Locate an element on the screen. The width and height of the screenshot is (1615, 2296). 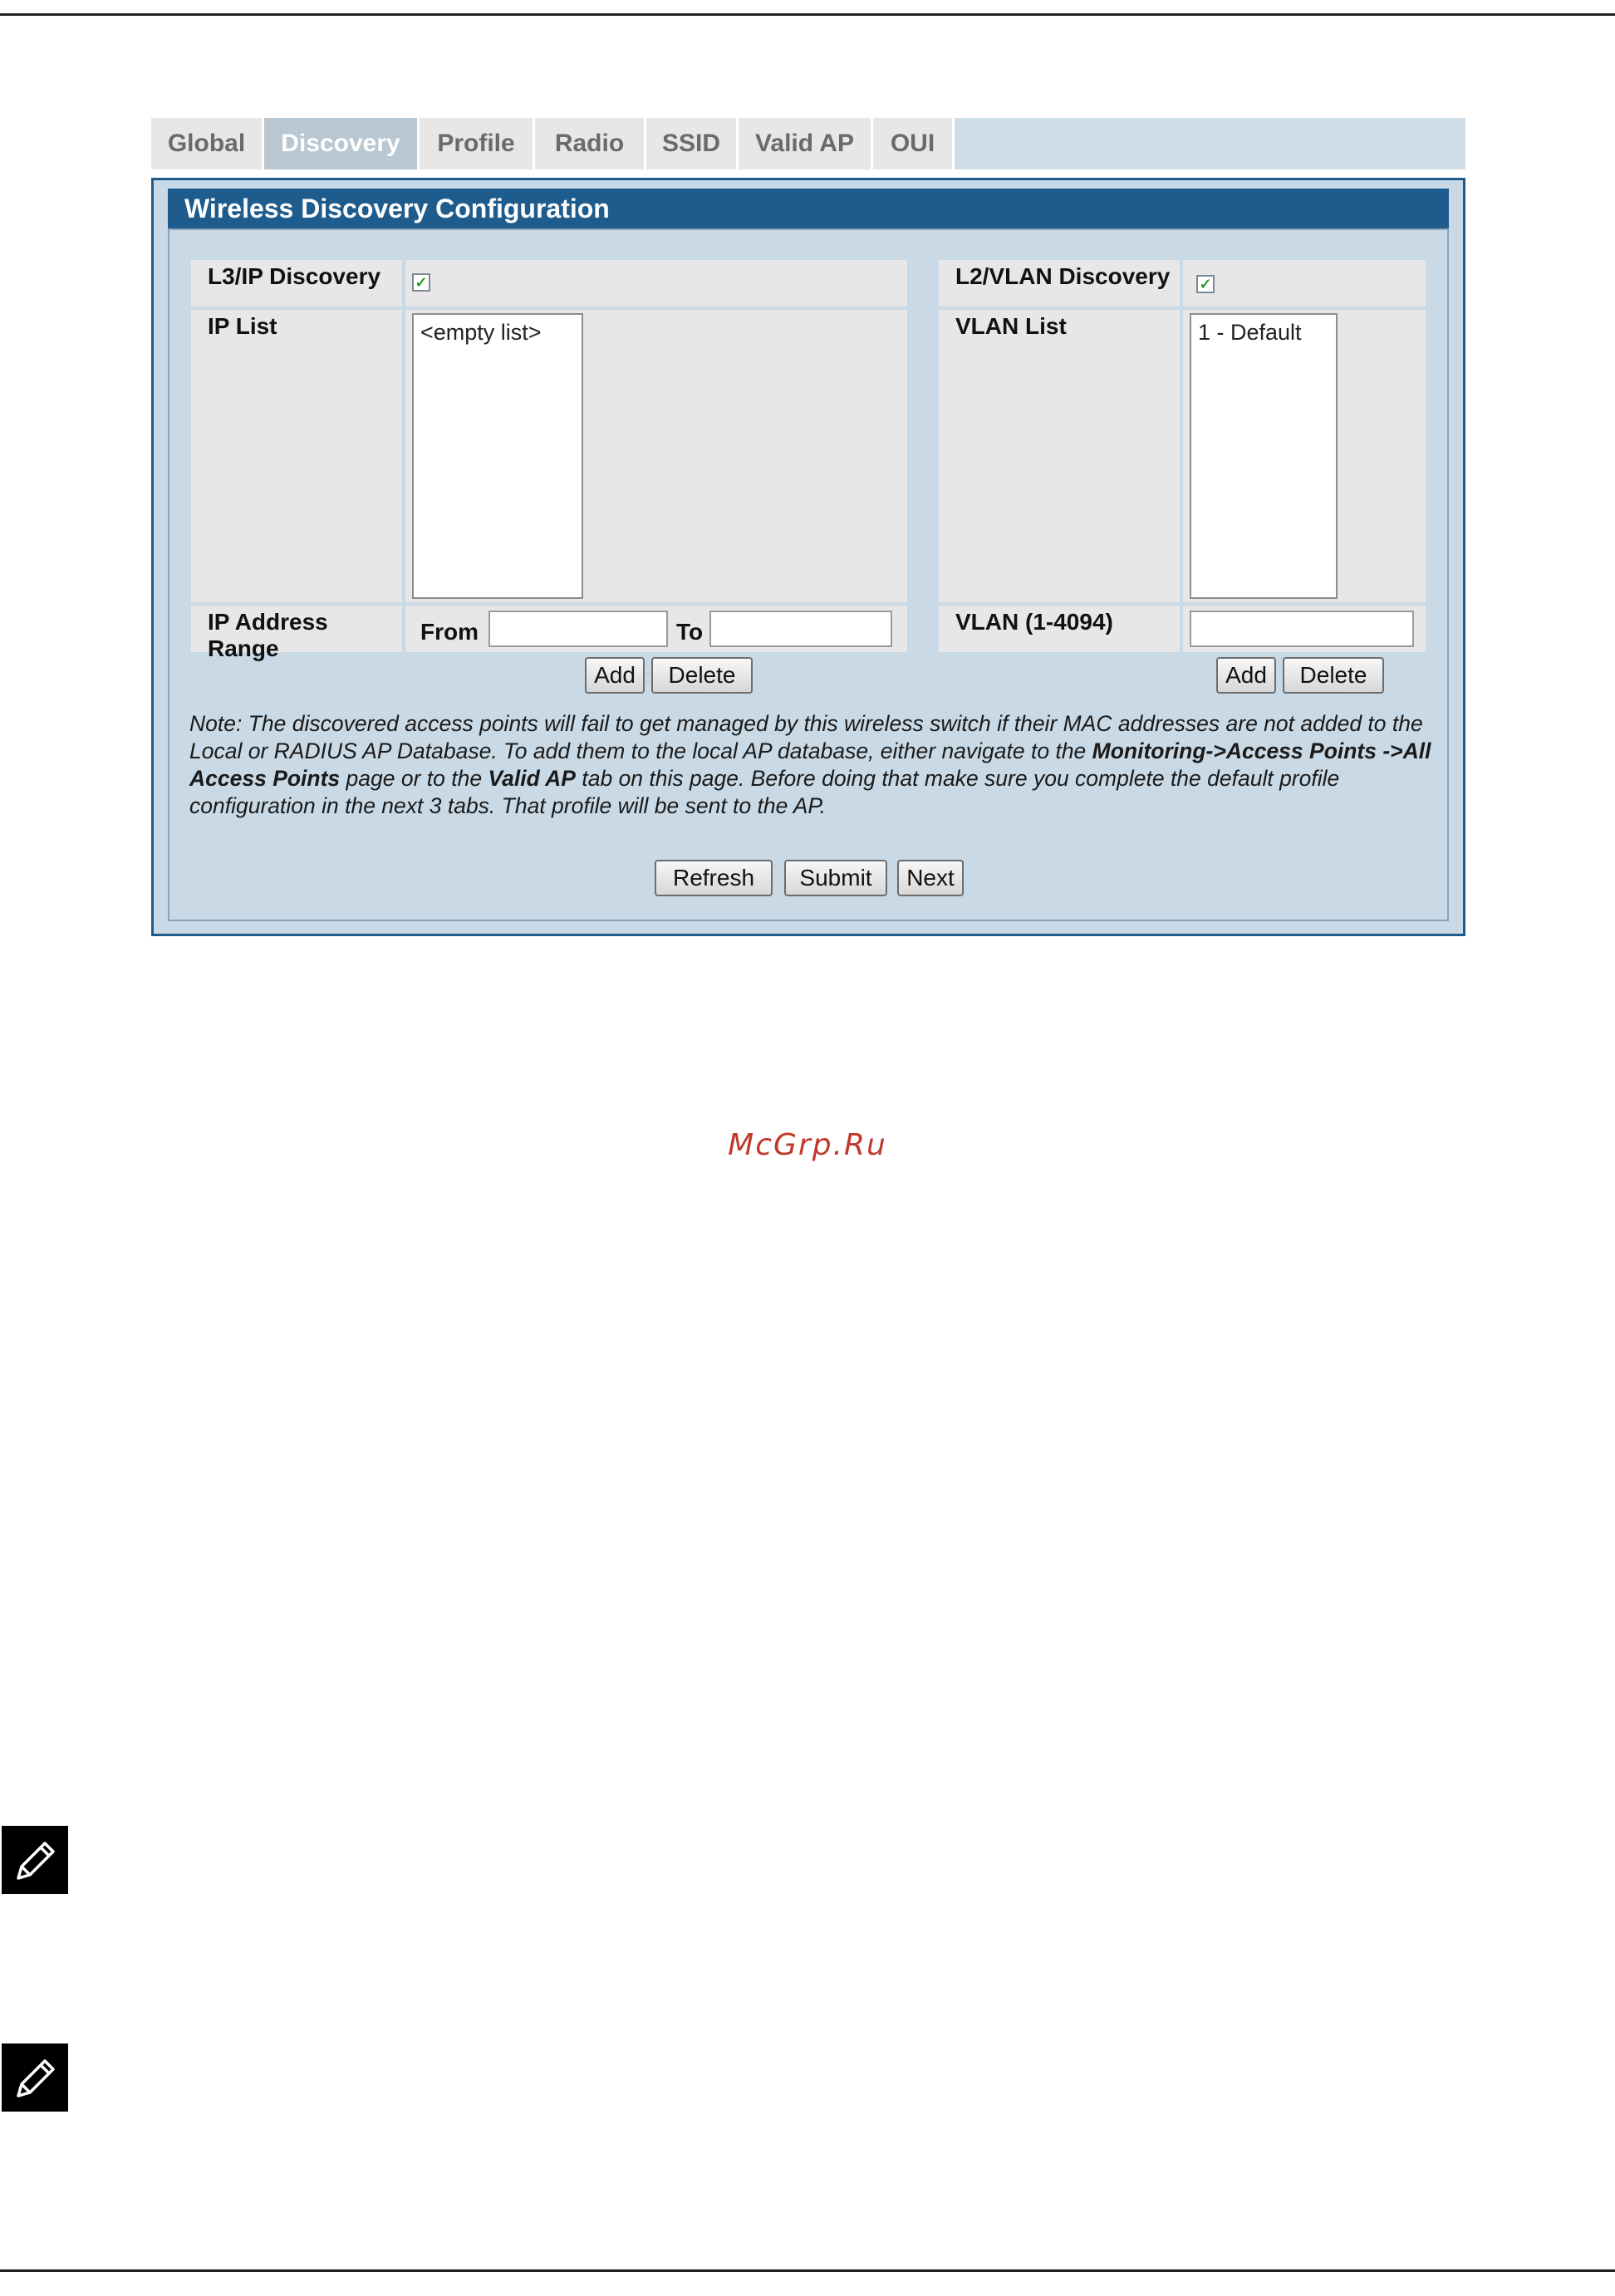
l2-discovery-checkbox: ✓ is located at coordinates (1205, 284).